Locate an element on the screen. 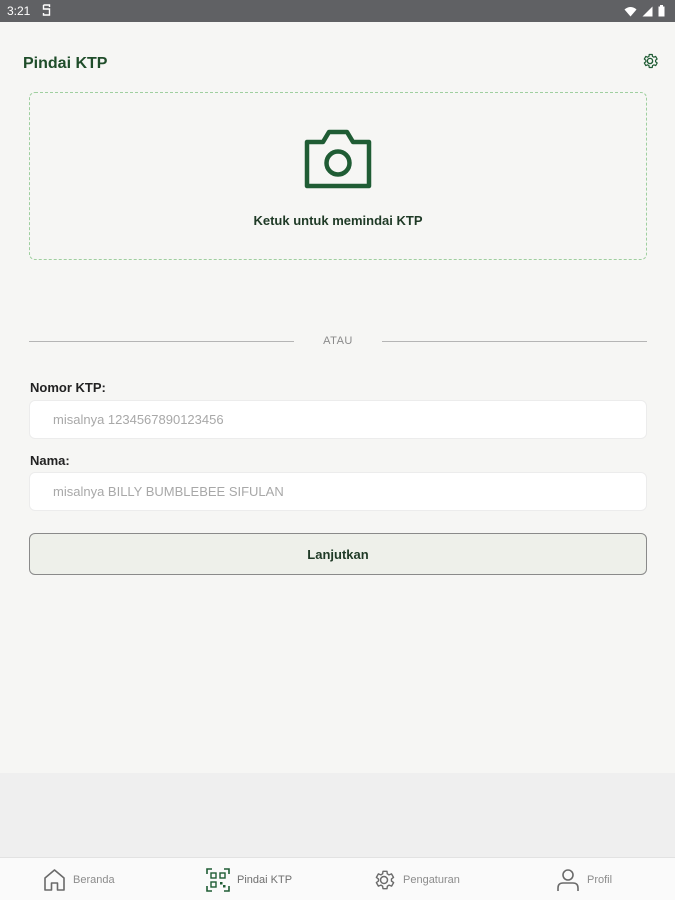  continue-button: Lanjutkan is located at coordinates (338, 554).